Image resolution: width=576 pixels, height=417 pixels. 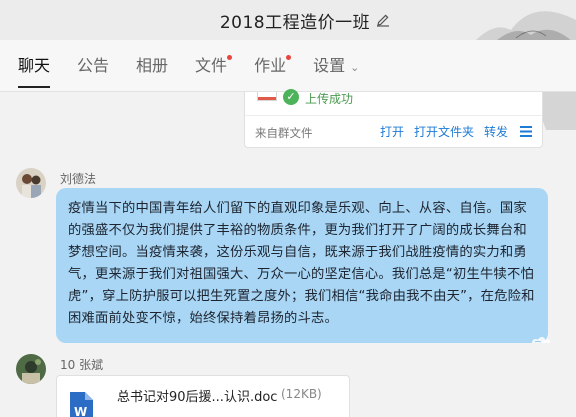 What do you see at coordinates (214, 66) in the screenshot?
I see `tab-files: 文件` at bounding box center [214, 66].